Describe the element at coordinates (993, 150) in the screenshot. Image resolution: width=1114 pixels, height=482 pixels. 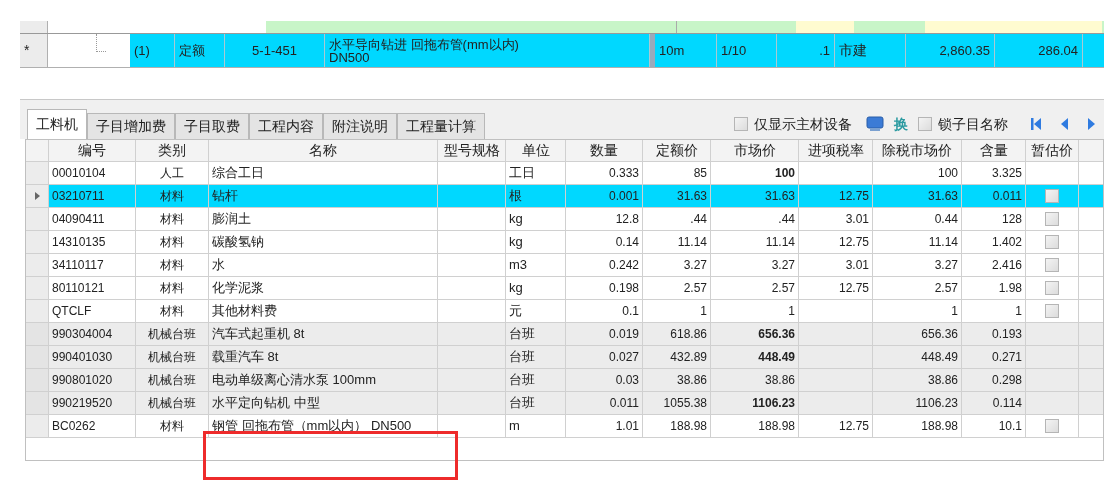
I see `column-header: 含量` at that location.